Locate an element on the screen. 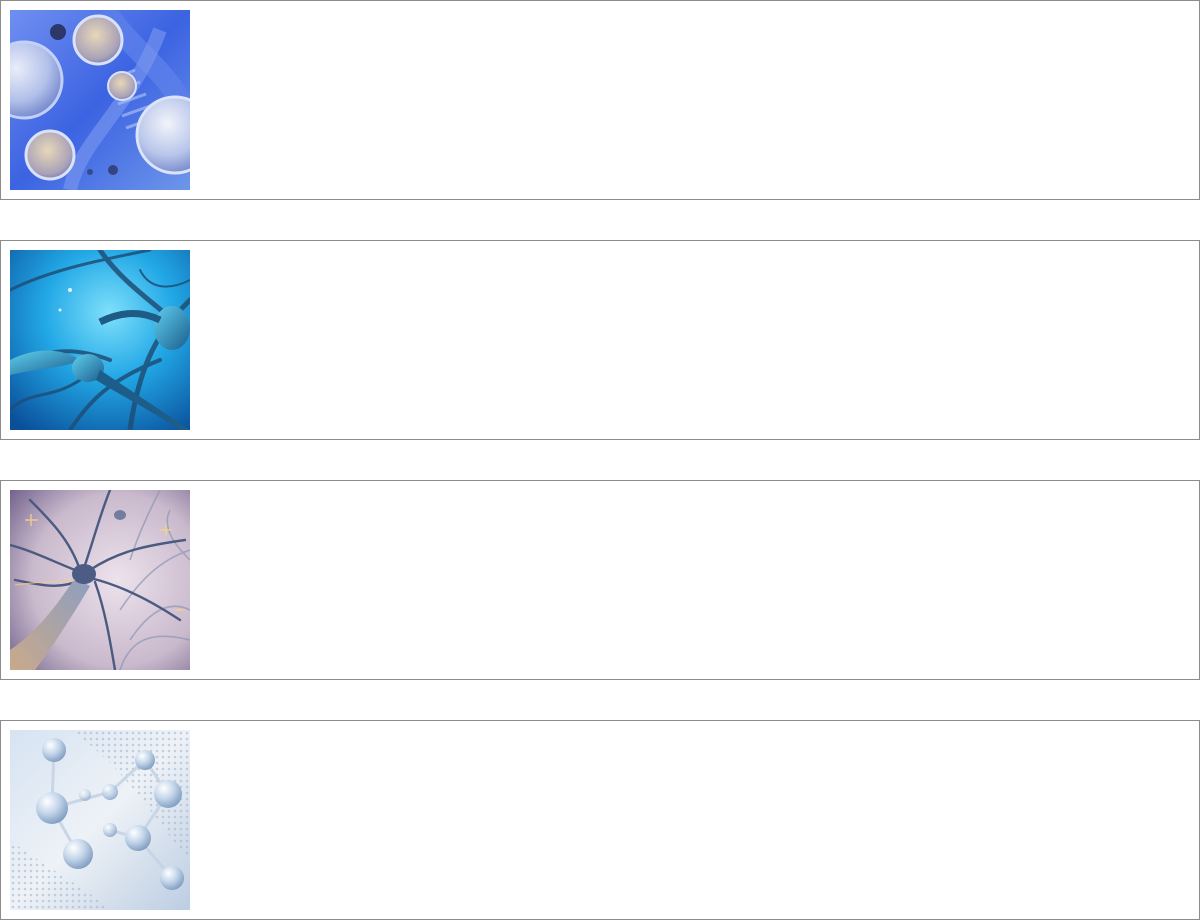 This screenshot has width=1200, height=920. neurons-blue-image is located at coordinates (100, 340).